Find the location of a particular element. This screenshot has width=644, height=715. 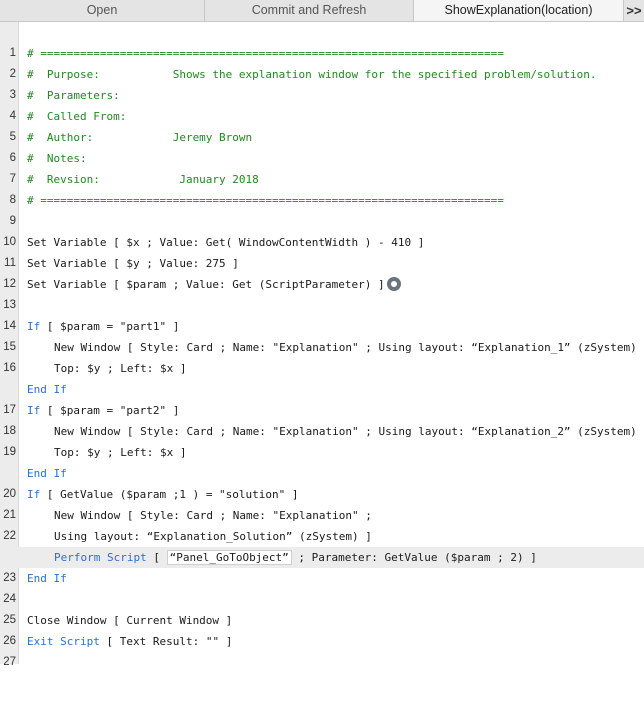

script-line: 24 End If is located at coordinates (322, 586).